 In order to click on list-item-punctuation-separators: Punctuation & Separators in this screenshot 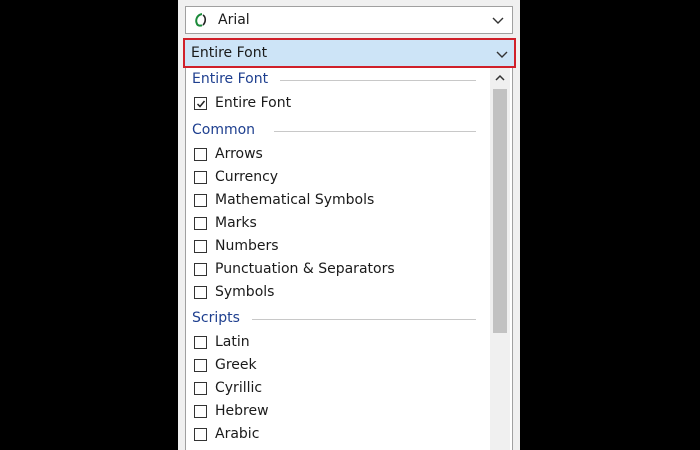, I will do `click(294, 269)`.